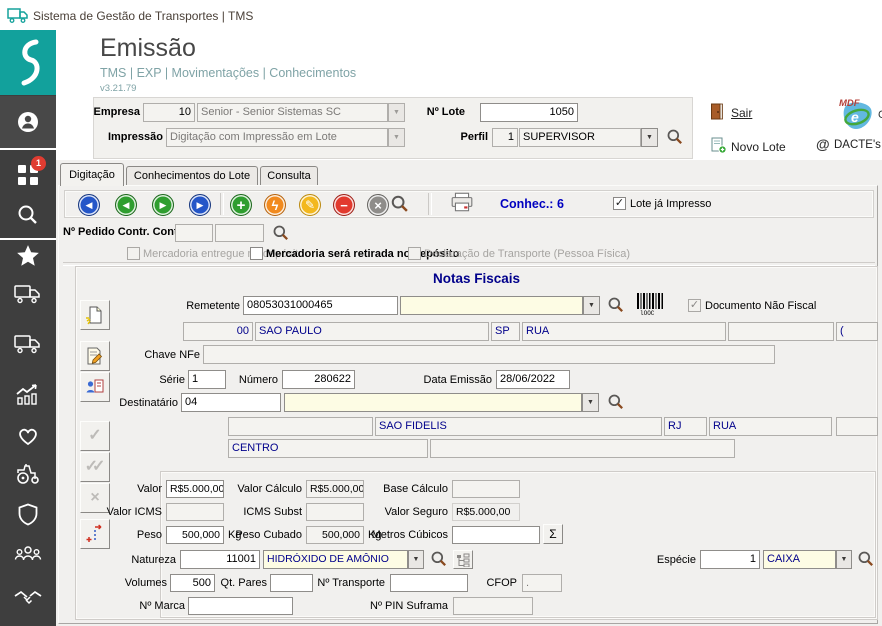  I want to click on sidebar-item-user, so click(28, 123).